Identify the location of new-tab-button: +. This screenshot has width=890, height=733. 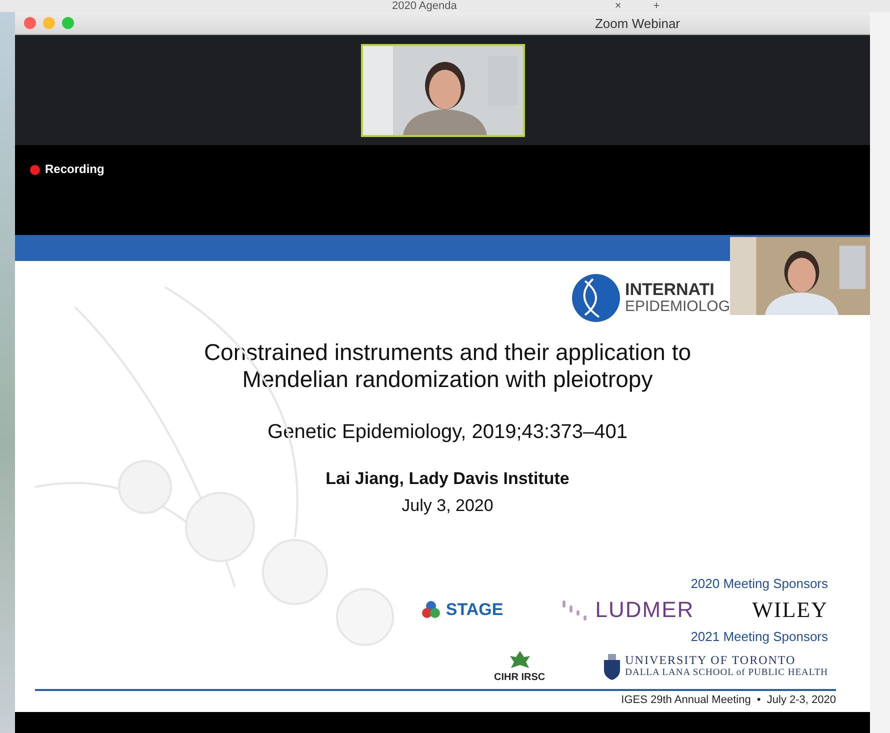
(656, 6).